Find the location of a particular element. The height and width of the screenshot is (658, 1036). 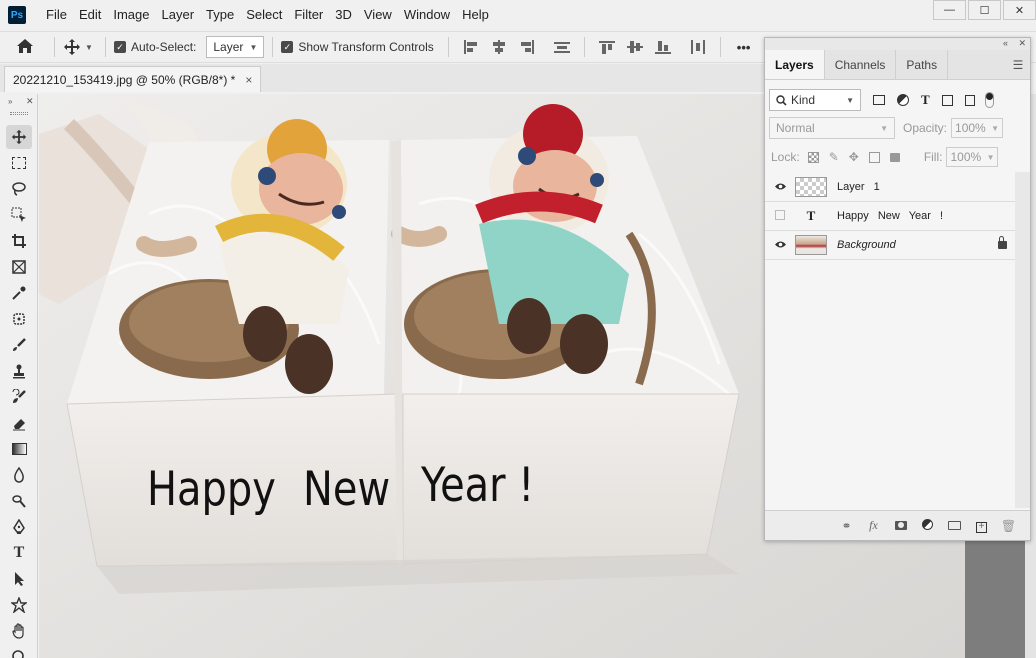

clone-stamp-tool-icon is located at coordinates (19, 371).